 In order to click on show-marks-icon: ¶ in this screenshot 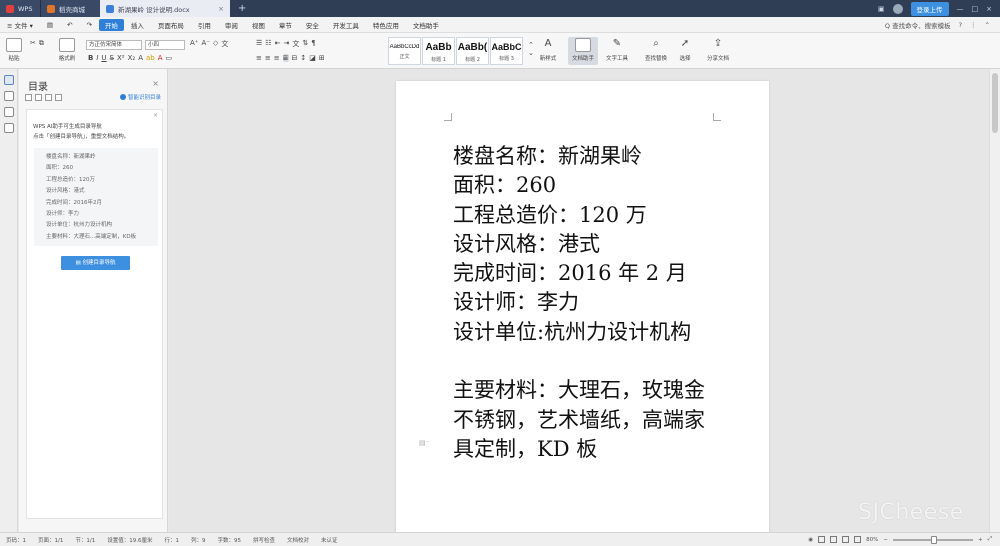, I will do `click(313, 44)`.